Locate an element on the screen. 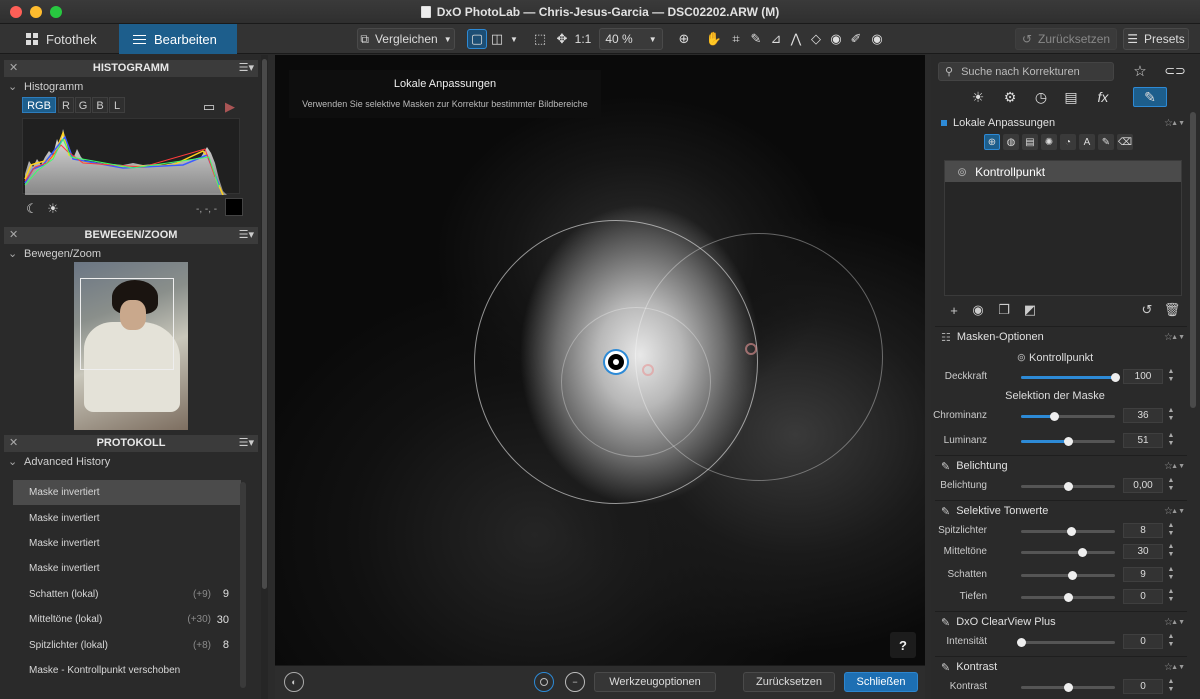 The height and width of the screenshot is (699, 1200). navigator-frame is located at coordinates (127, 324).